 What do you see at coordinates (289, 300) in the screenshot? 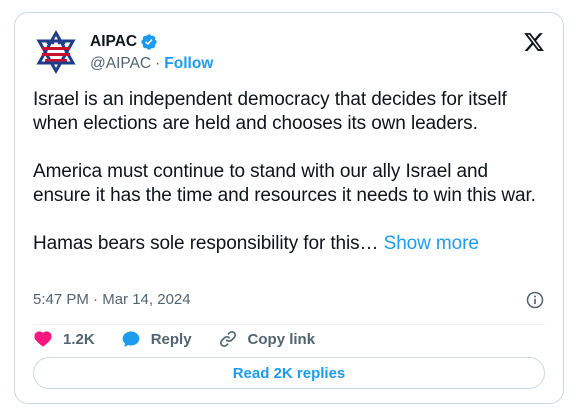
I see `tweet-meta: 5:47 PM · Mar 14, 2024` at bounding box center [289, 300].